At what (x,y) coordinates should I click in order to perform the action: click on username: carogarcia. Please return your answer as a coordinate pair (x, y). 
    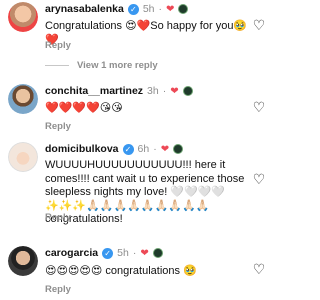
    Looking at the image, I should click on (71, 253).